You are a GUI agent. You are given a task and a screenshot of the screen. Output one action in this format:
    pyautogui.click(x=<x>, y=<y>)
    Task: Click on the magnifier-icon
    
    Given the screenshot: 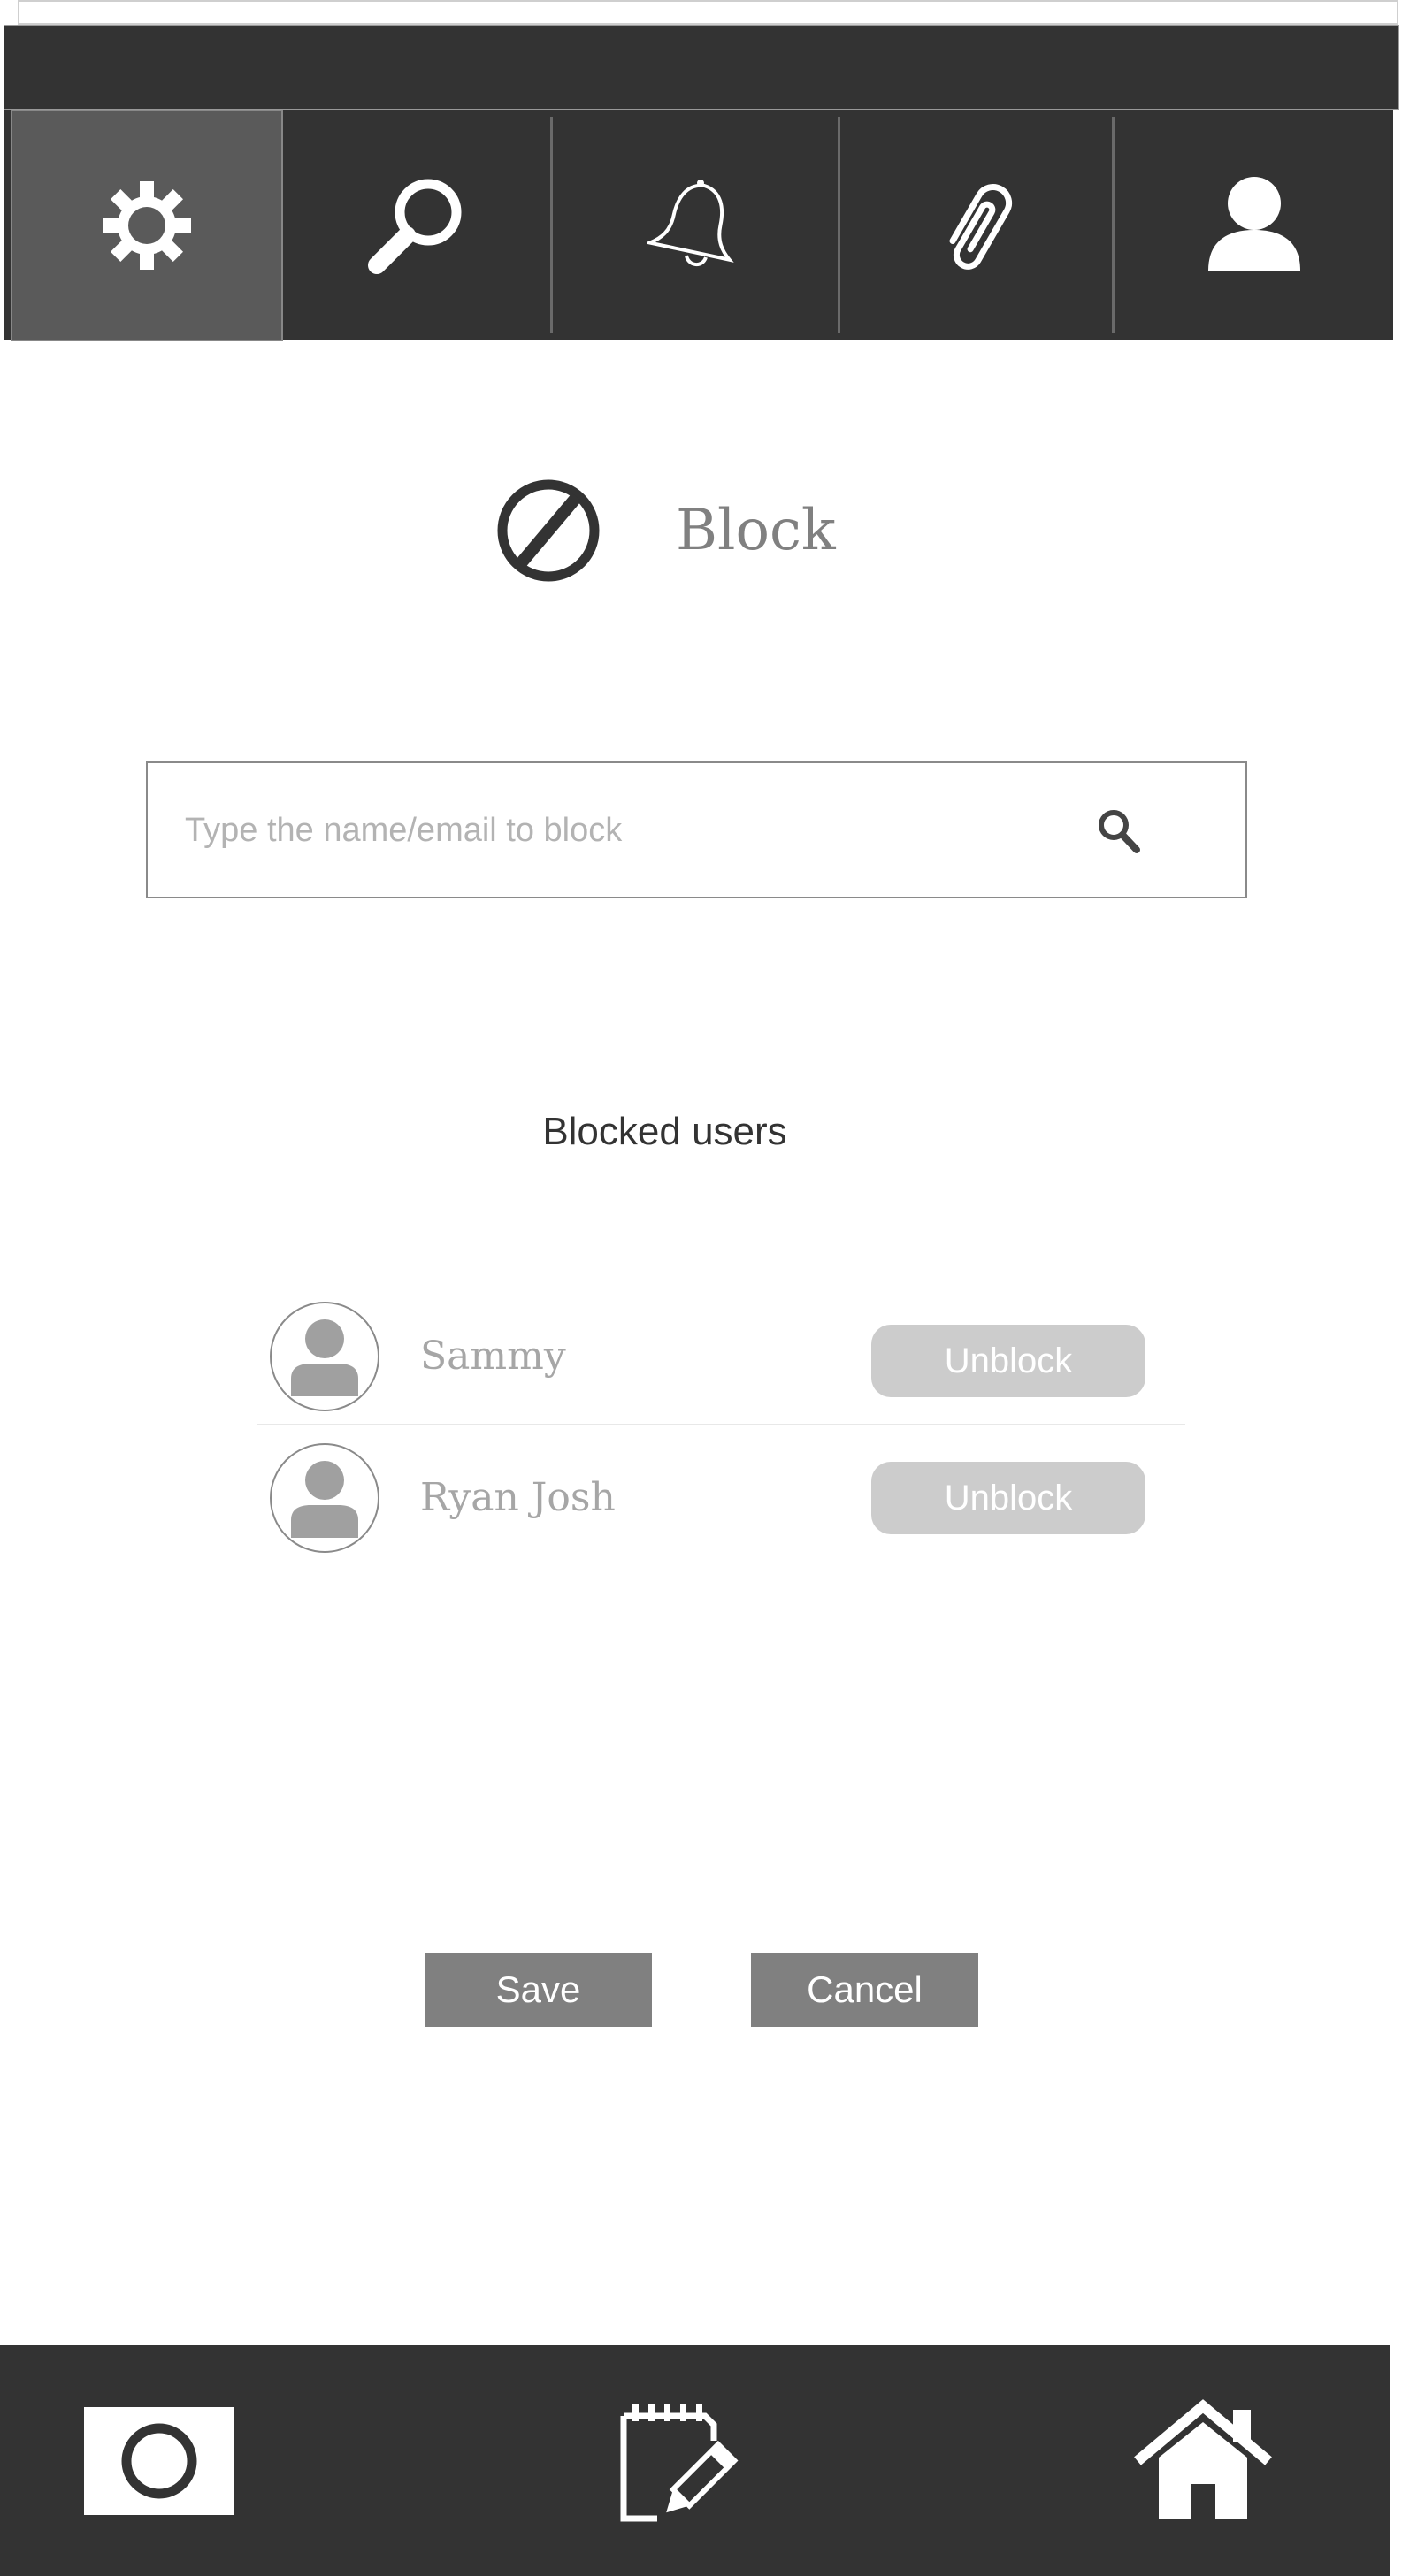 What is the action you would take?
    pyautogui.click(x=415, y=226)
    